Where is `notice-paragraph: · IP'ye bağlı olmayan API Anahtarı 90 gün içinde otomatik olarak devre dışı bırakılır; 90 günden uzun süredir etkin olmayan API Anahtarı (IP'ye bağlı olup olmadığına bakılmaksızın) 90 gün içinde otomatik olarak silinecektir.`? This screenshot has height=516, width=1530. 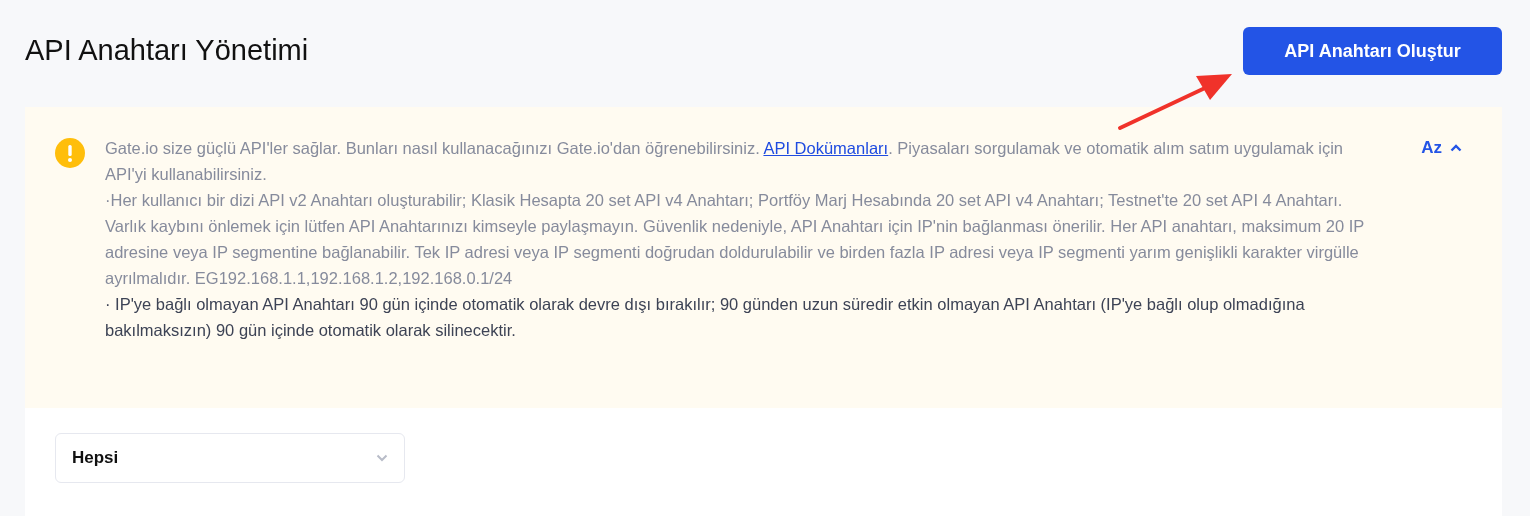 notice-paragraph: · IP'ye bağlı olmayan API Anahtarı 90 gün içinde otomatik olarak devre dışı bırakılır; 90 günden uzun süredir etkin olmayan API Anahtarı (IP'ye bağlı olup olmadığına bakılmaksızın) 90 gün içinde otomatik olarak silinecektir. is located at coordinates (705, 317).